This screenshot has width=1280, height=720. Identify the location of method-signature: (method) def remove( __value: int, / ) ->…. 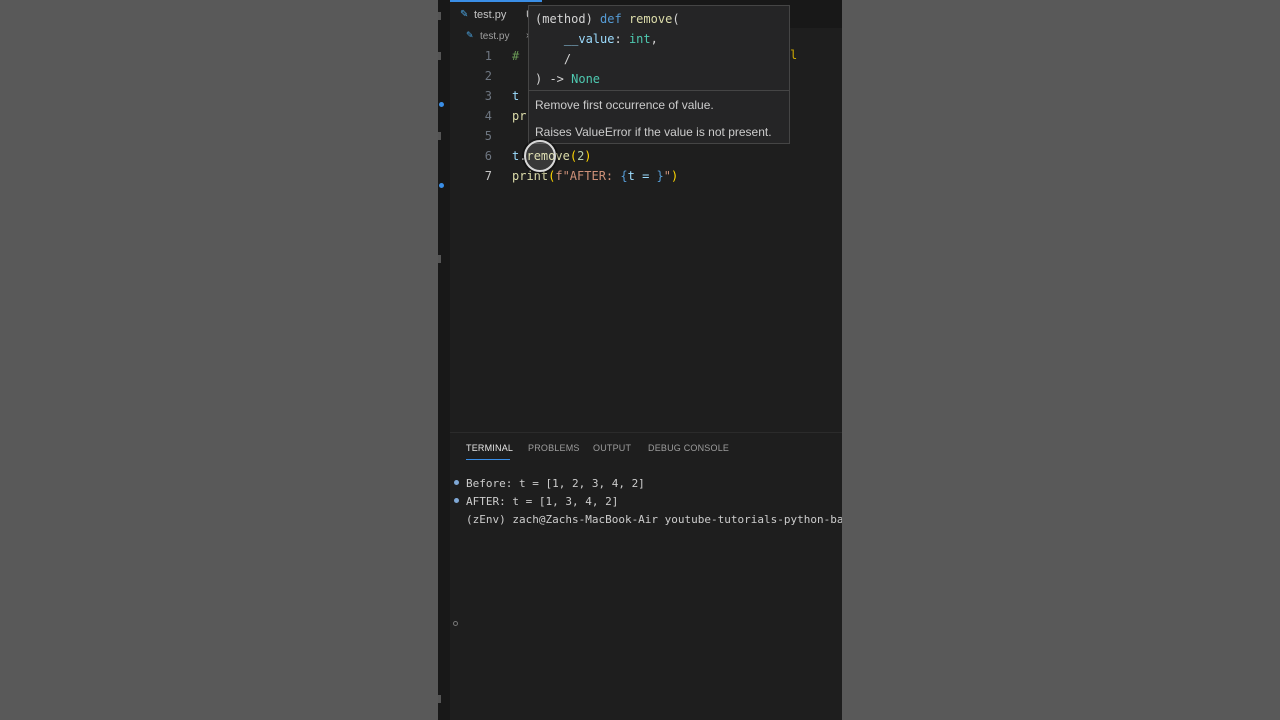
(607, 49).